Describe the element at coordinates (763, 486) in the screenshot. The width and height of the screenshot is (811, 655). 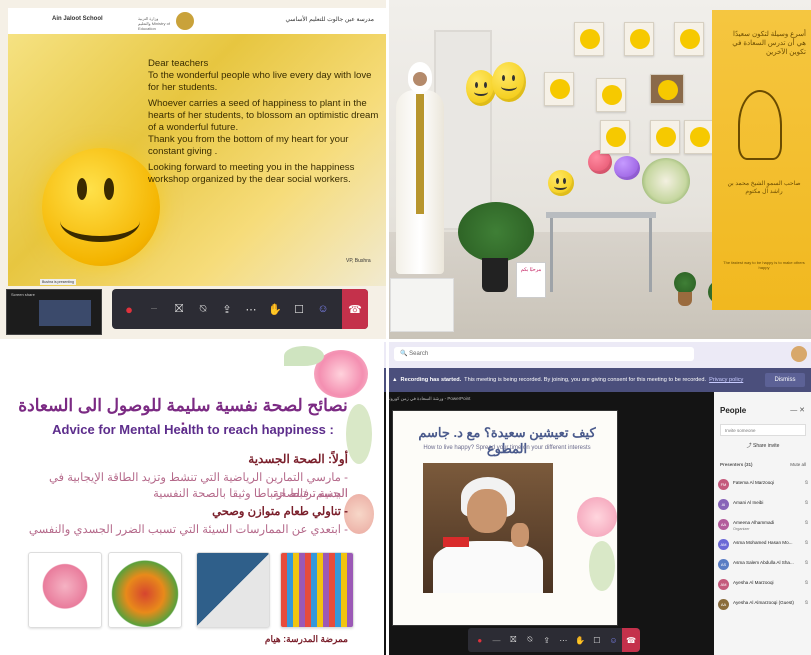
I see `participant-row: FM Fatema Al Marzooqi ⍉` at that location.